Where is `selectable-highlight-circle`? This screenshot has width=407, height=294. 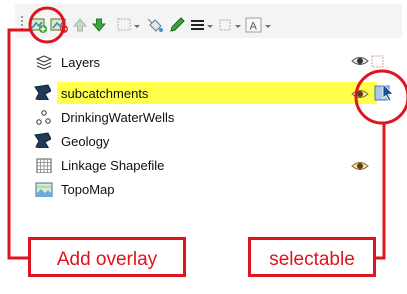 selectable-highlight-circle is located at coordinates (380, 97).